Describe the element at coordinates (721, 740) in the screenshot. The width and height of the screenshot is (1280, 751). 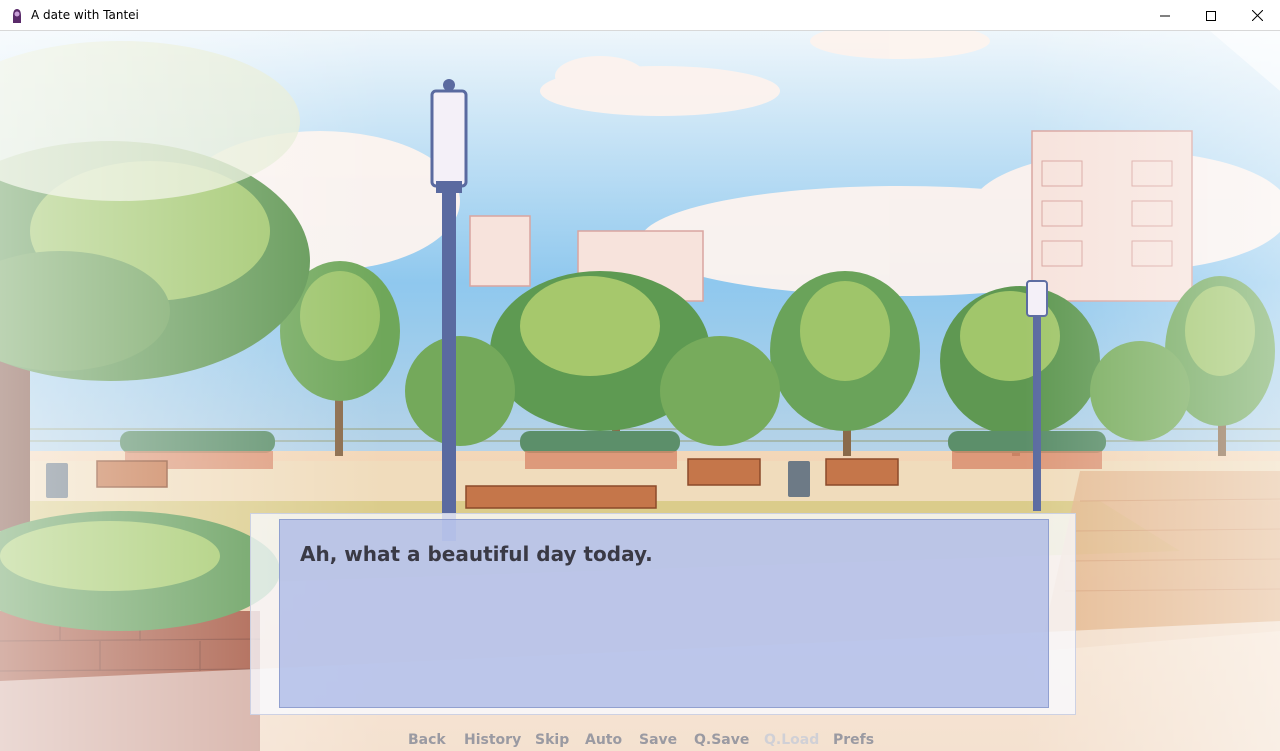
I see `quick-menu-qsave-button: Q.Save` at that location.